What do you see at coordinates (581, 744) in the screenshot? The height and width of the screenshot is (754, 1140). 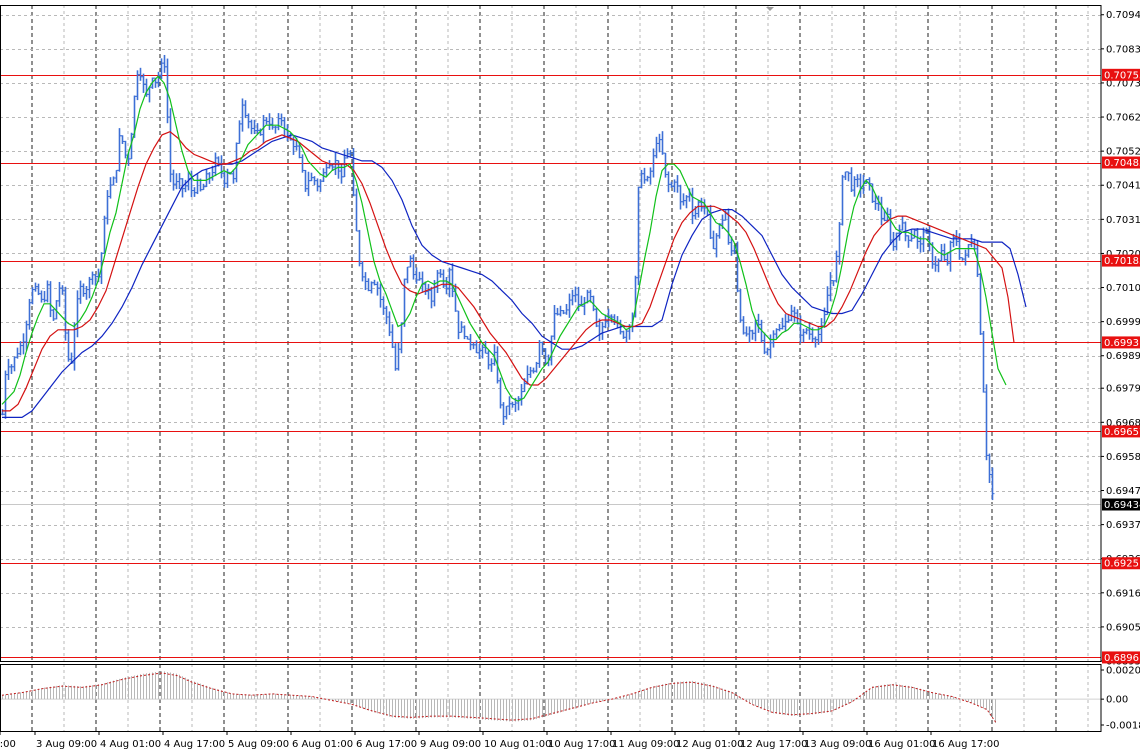 I see `time-tick-label: 10 Aug 17:00` at bounding box center [581, 744].